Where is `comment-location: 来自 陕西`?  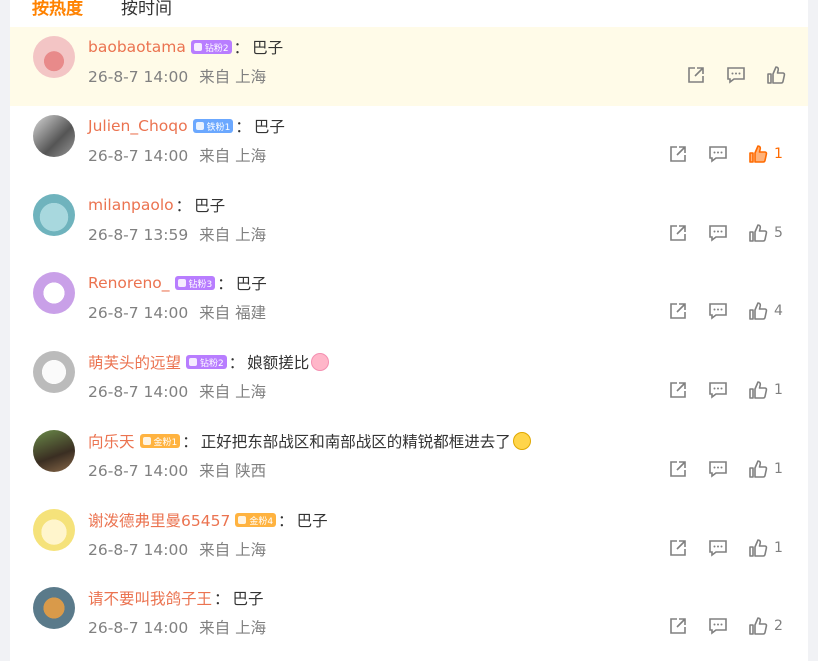 comment-location: 来自 陕西 is located at coordinates (233, 471).